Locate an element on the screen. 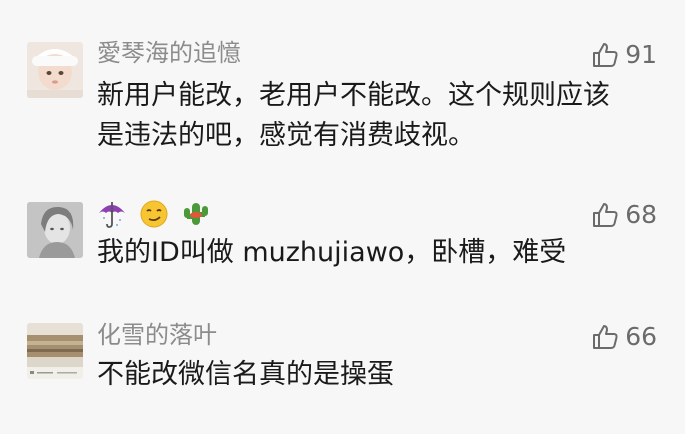 This screenshot has width=685, height=434. like-count: 91 is located at coordinates (641, 54).